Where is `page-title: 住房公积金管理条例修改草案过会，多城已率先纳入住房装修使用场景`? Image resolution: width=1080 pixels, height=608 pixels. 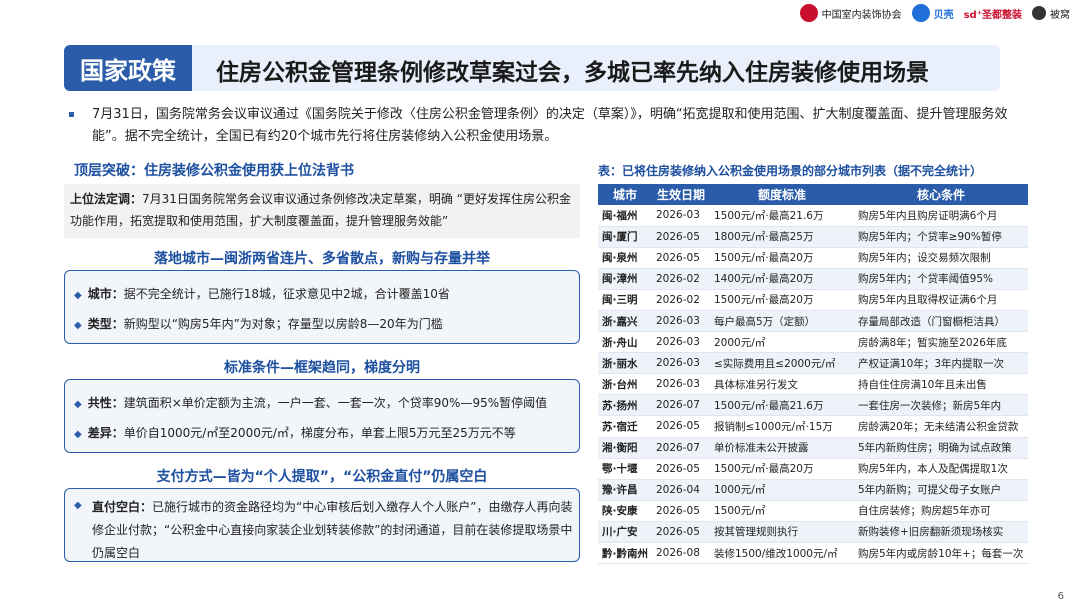 page-title: 住房公积金管理条例修改草案过会，多城已率先纳入住房装修使用场景 is located at coordinates (572, 73).